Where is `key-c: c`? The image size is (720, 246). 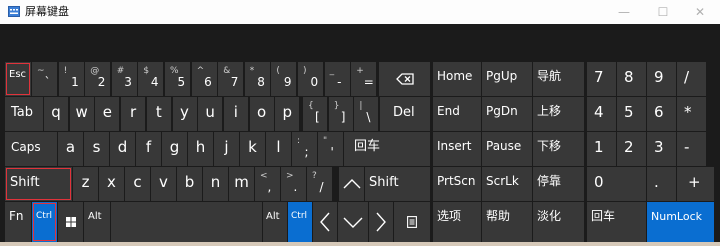 key-c: c is located at coordinates (137, 184).